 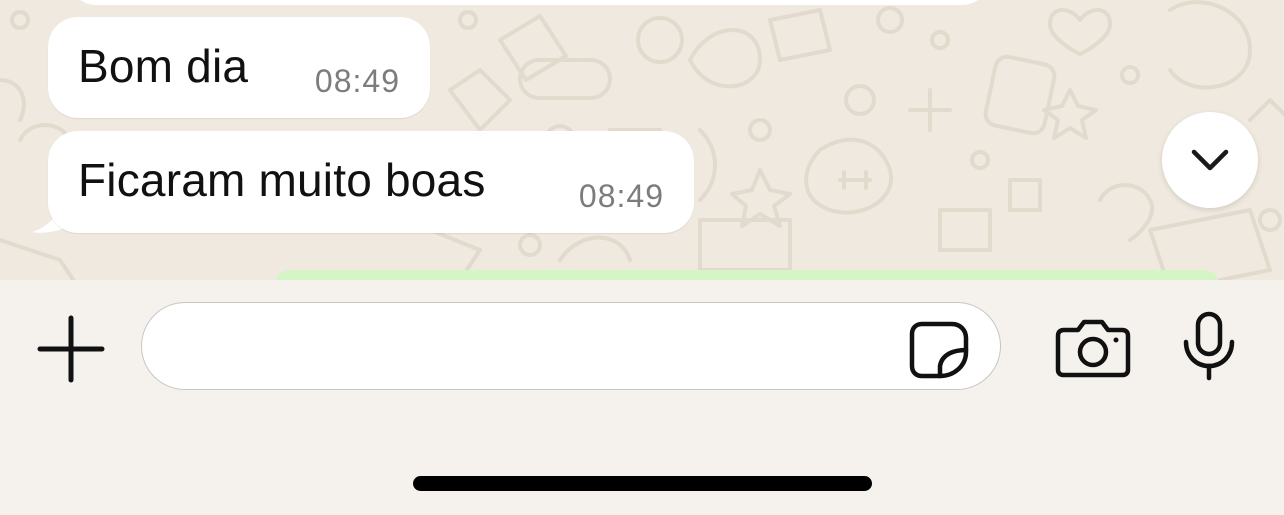 I want to click on previous-message-bubble, so click(x=529, y=2).